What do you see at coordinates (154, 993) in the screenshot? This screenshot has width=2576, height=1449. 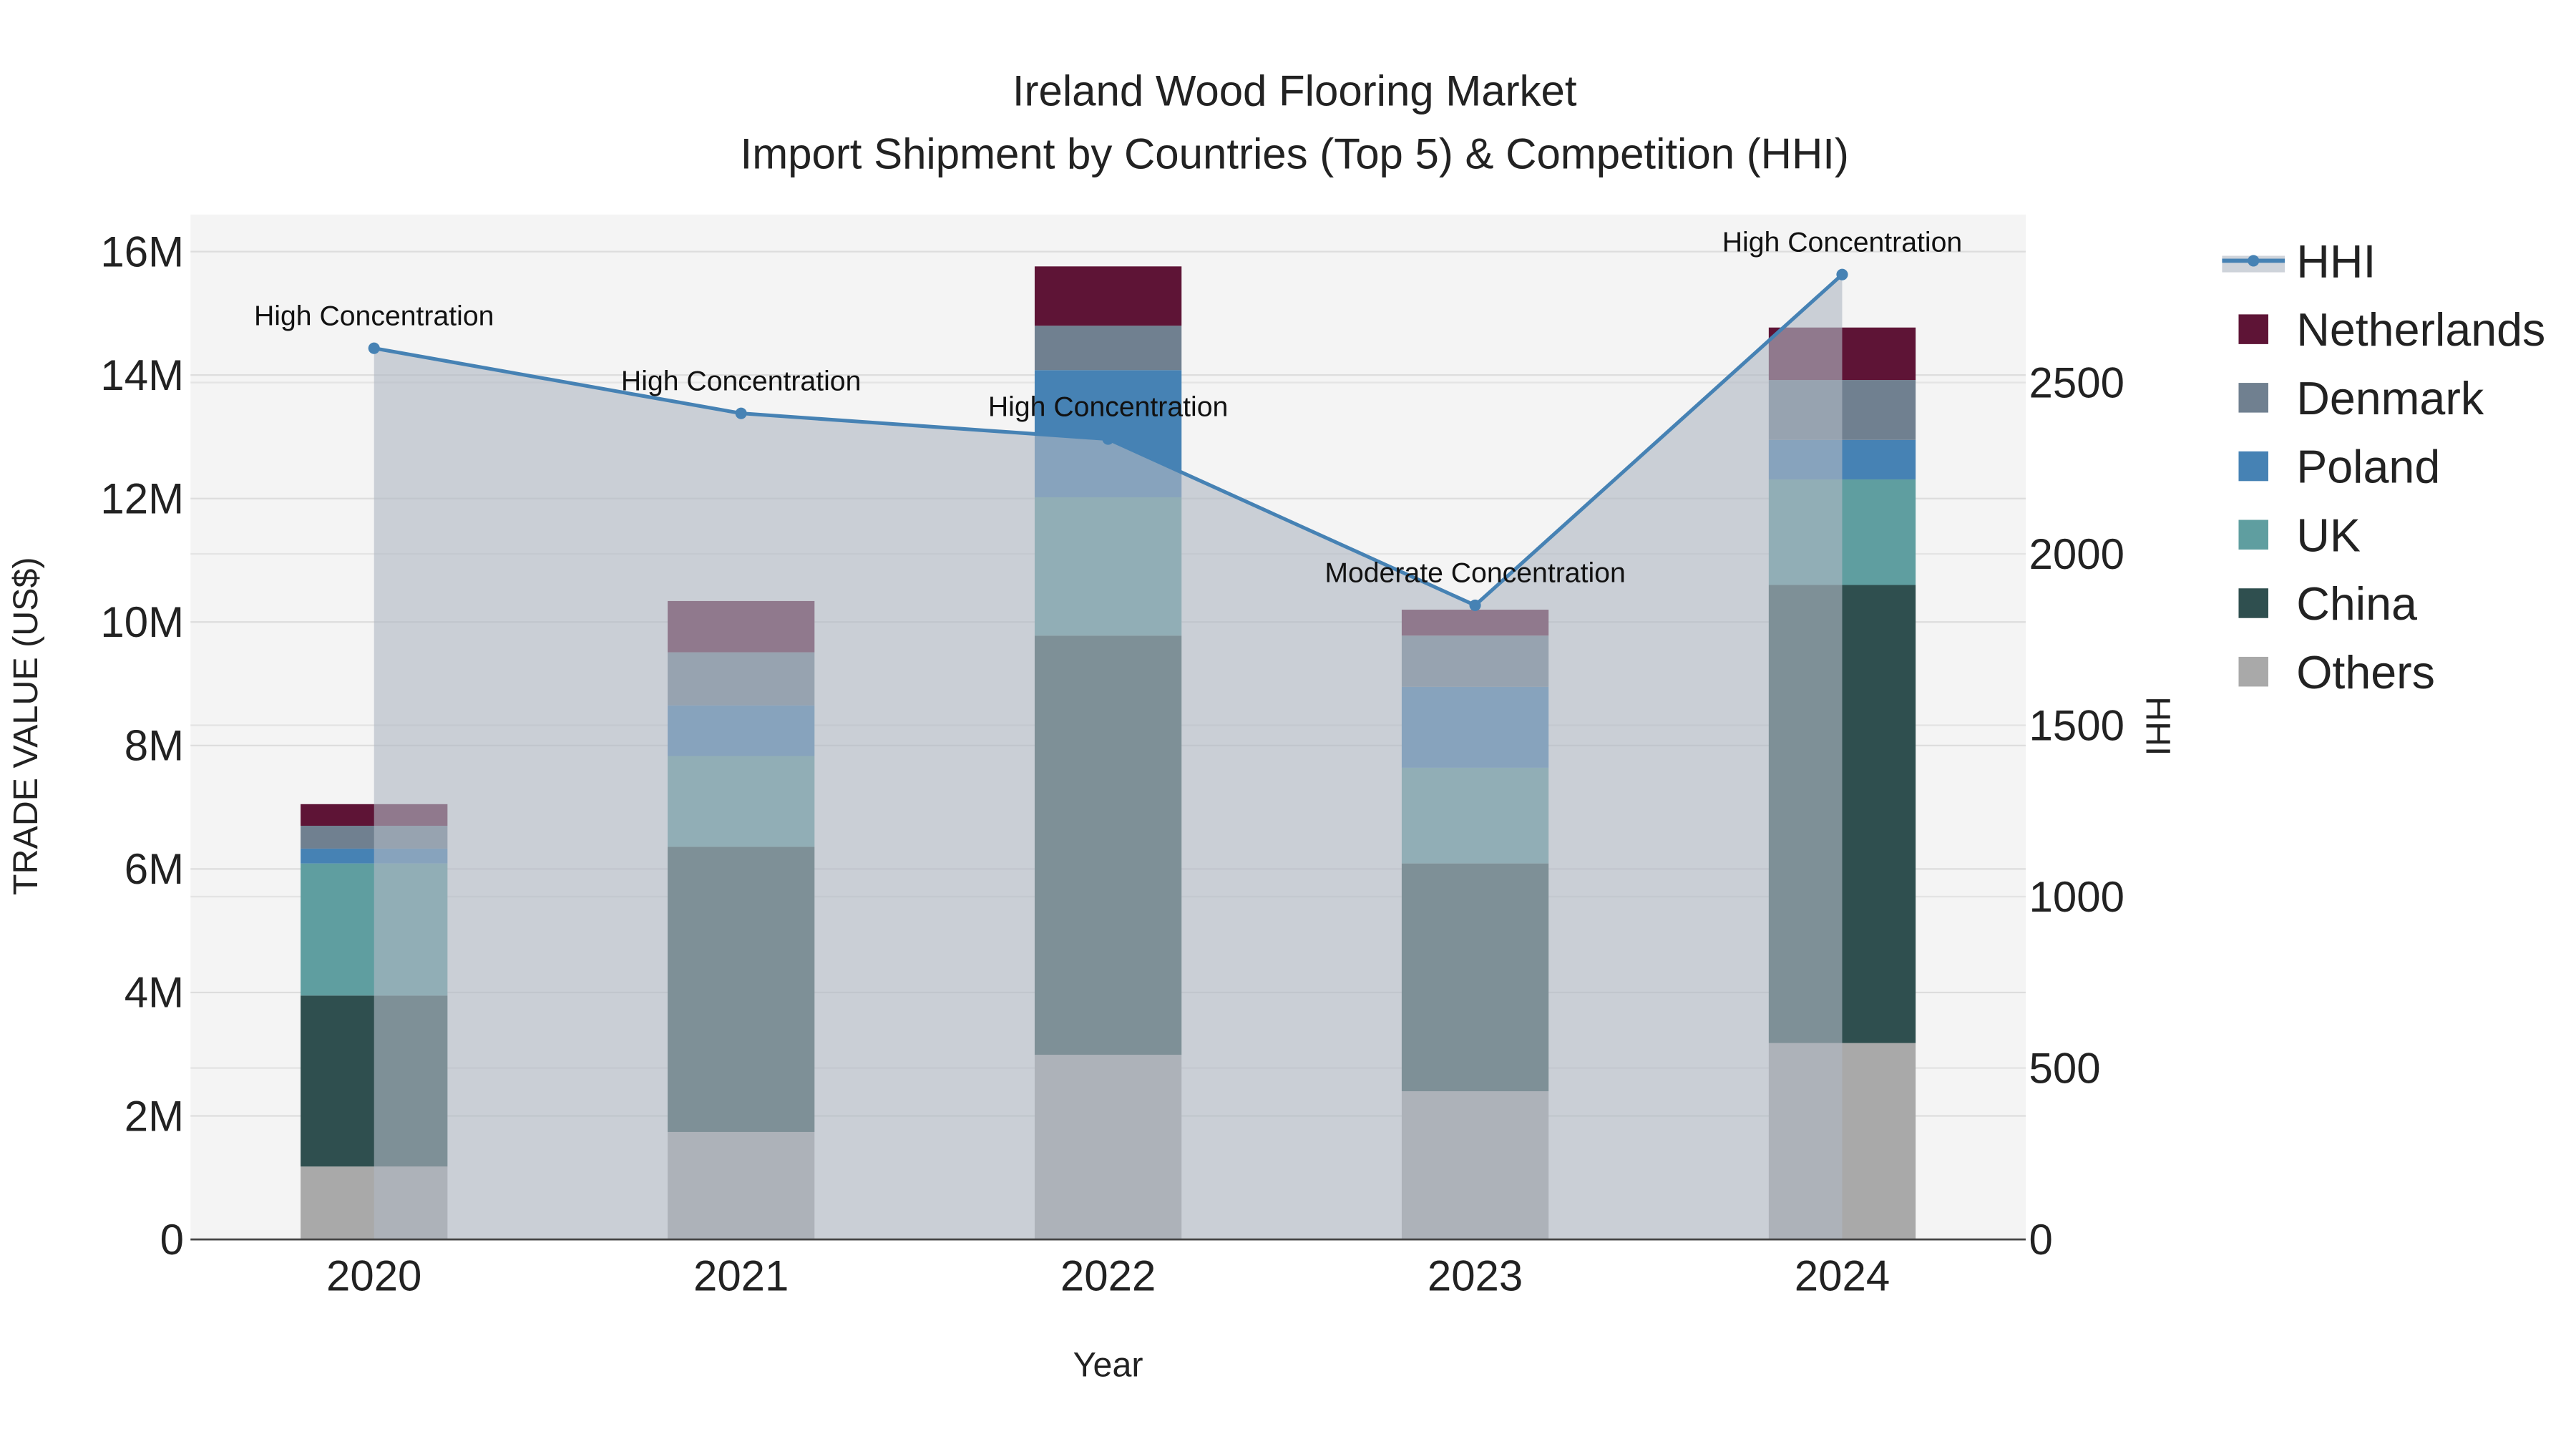 I see `y-tick-label: 4M` at bounding box center [154, 993].